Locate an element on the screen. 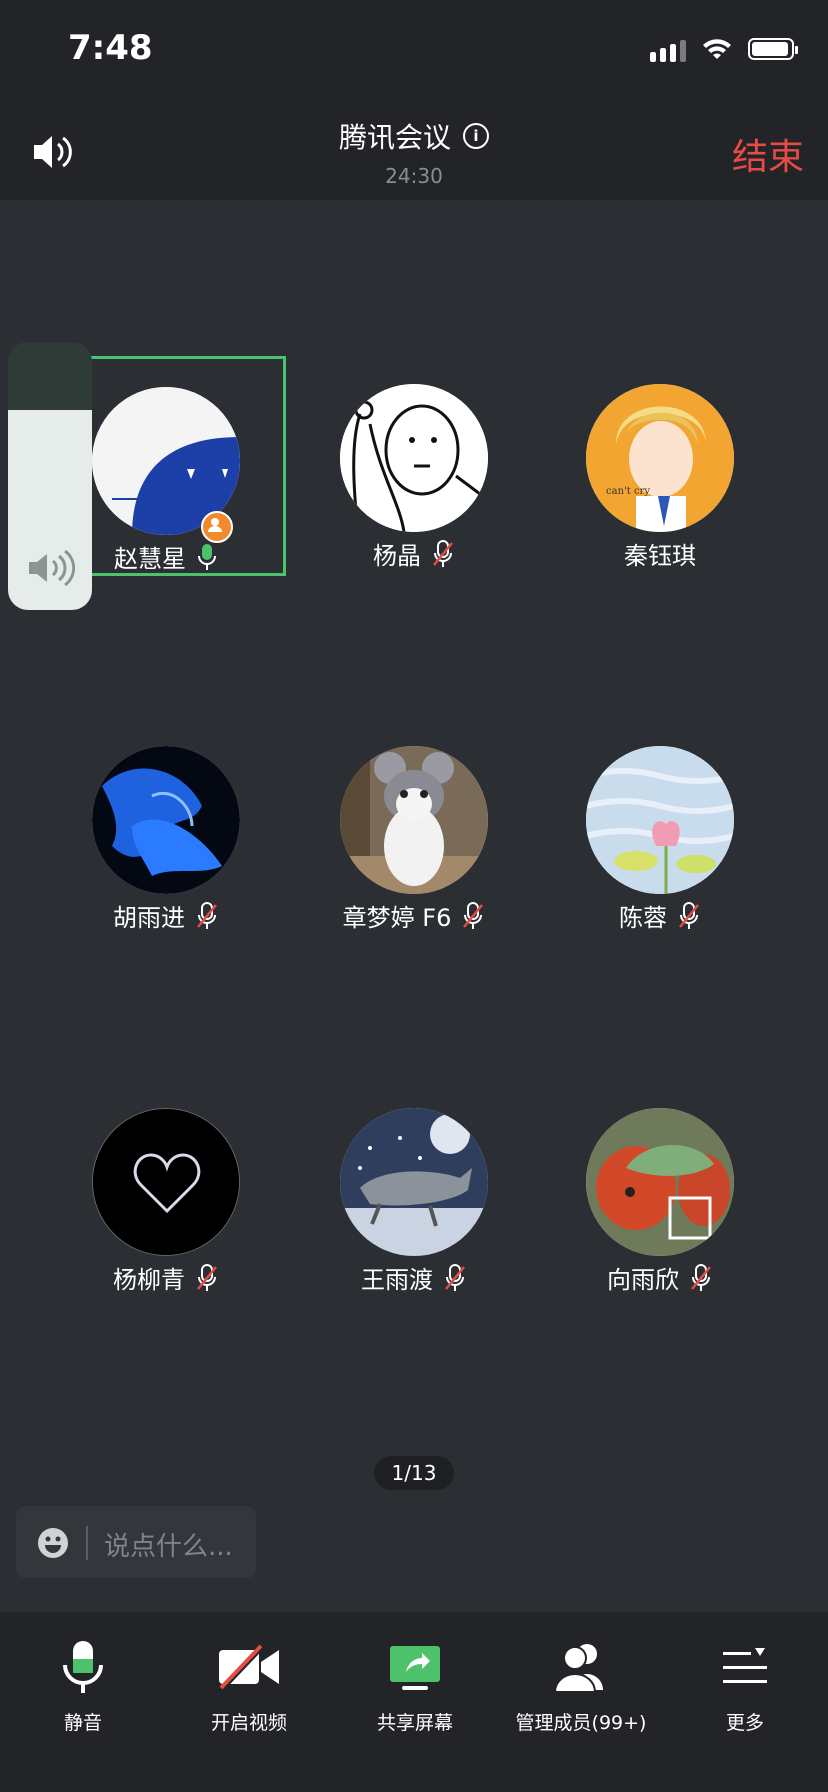 The image size is (828, 1792). participant-name-row: 向雨欣 is located at coordinates (660, 1277).